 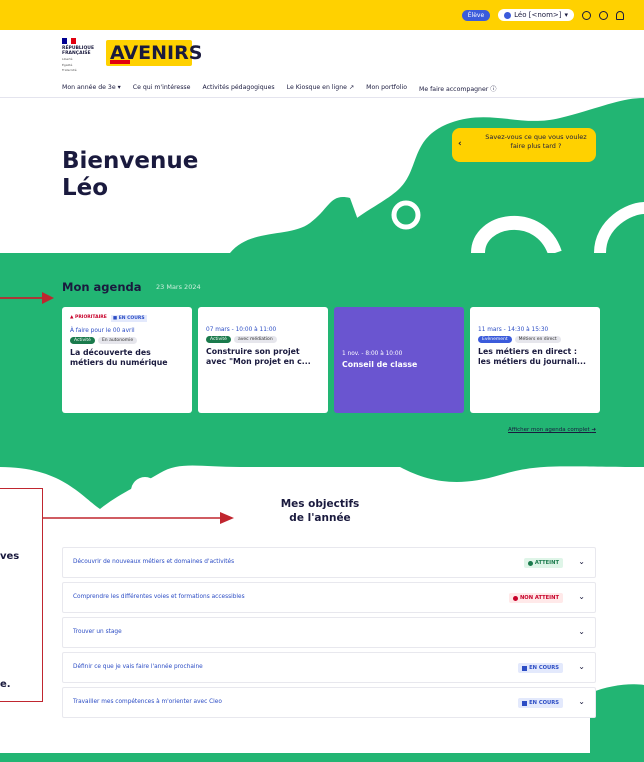 I want to click on motto-3: Fraternité, so click(x=69, y=70).